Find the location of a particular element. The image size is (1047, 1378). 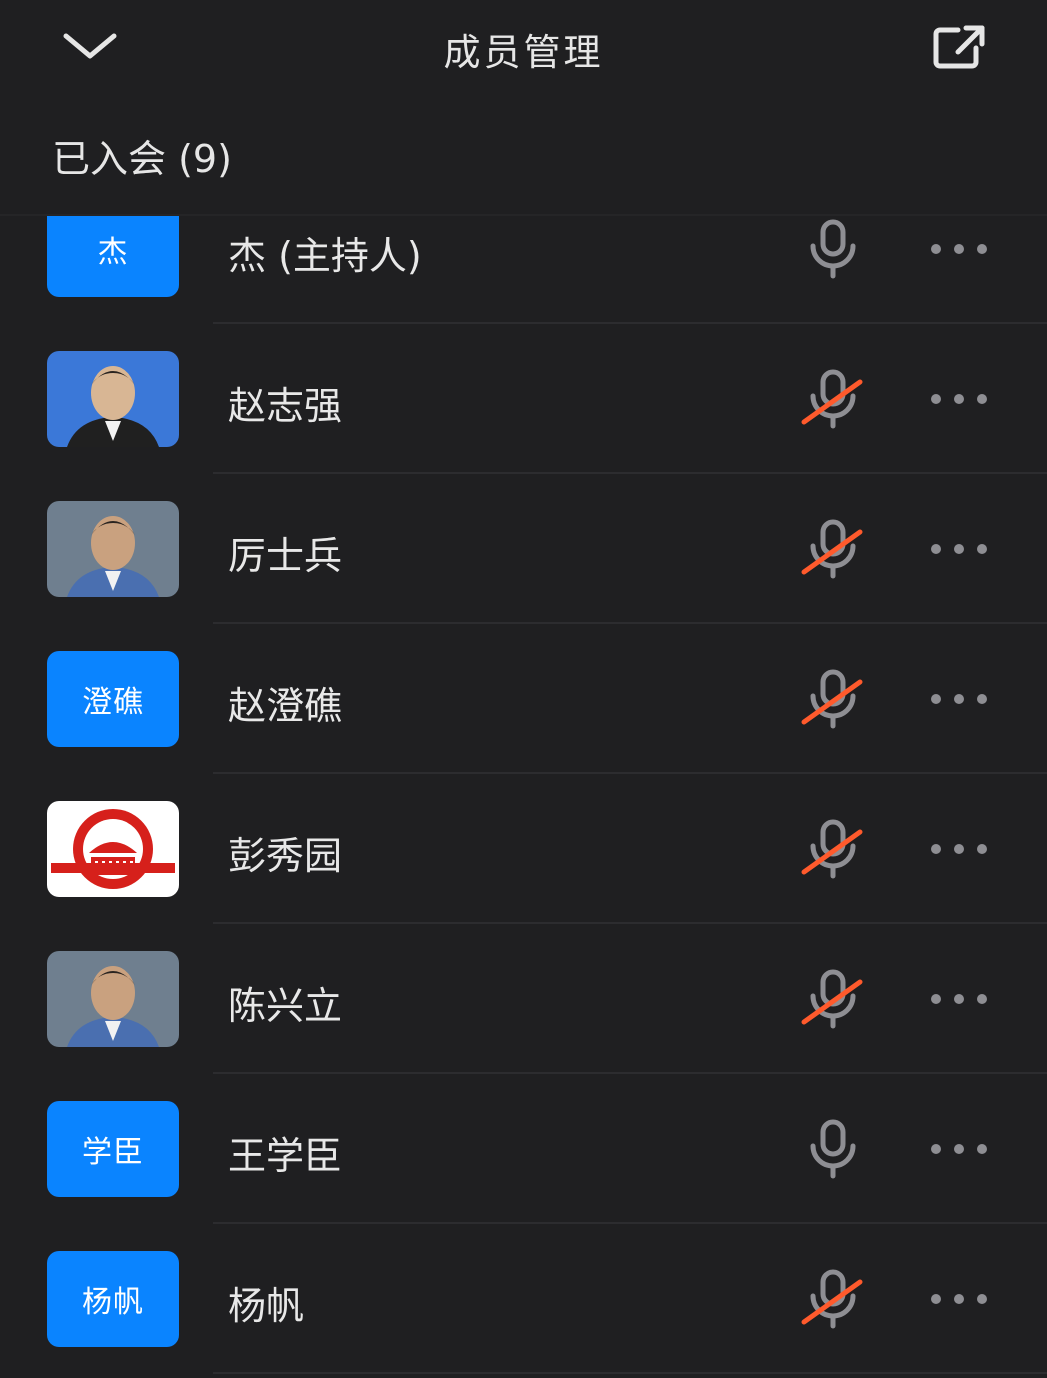

member-name: 陈兴立 is located at coordinates (285, 1006).